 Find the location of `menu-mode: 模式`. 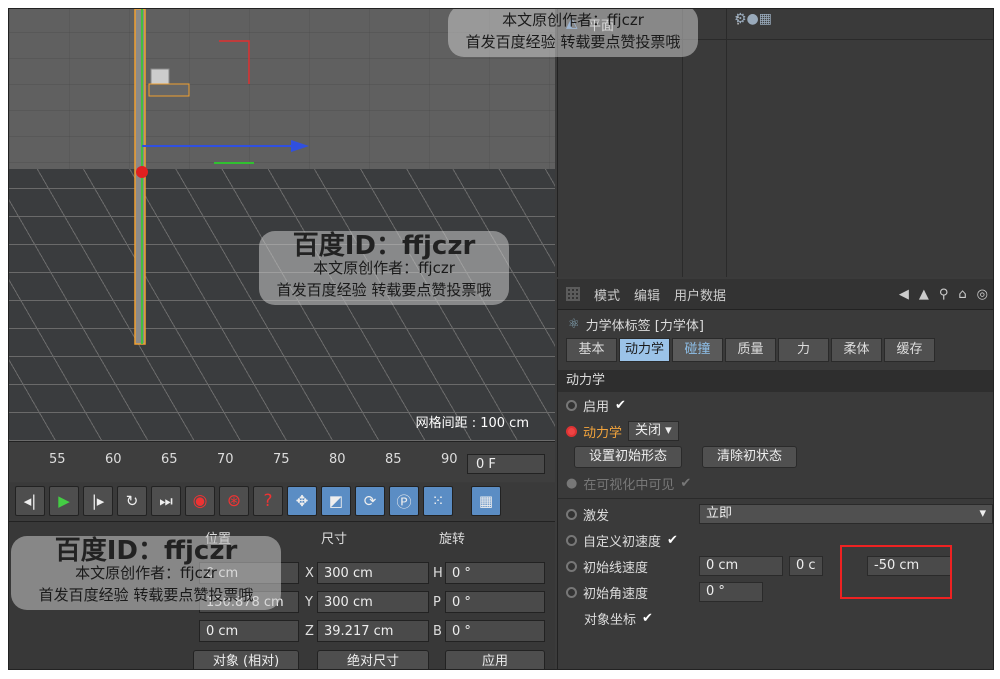

menu-mode: 模式 is located at coordinates (607, 294).